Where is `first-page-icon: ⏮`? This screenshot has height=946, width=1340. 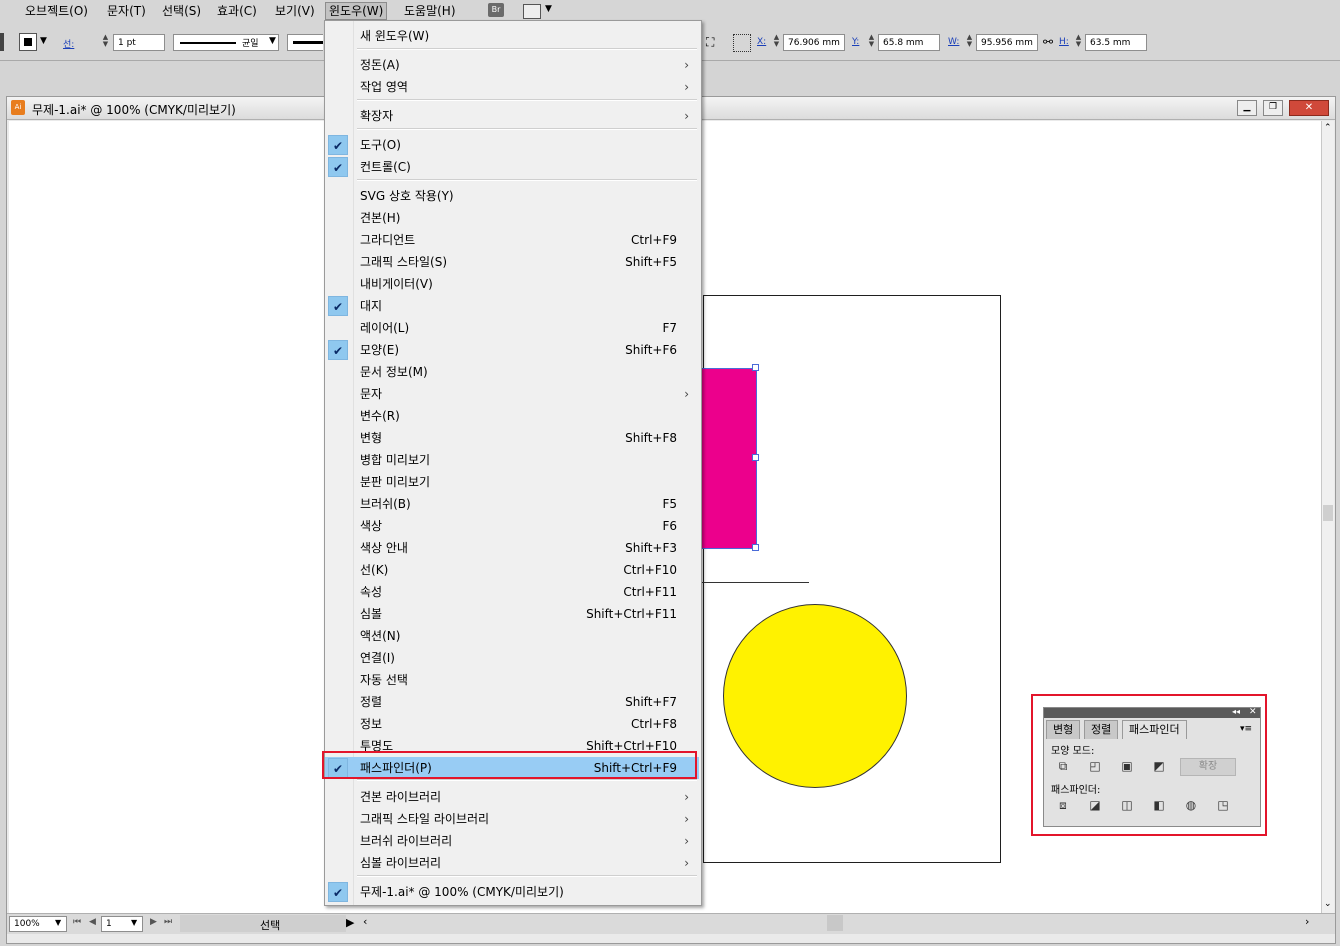
first-page-icon: ⏮ is located at coordinates (77, 922).